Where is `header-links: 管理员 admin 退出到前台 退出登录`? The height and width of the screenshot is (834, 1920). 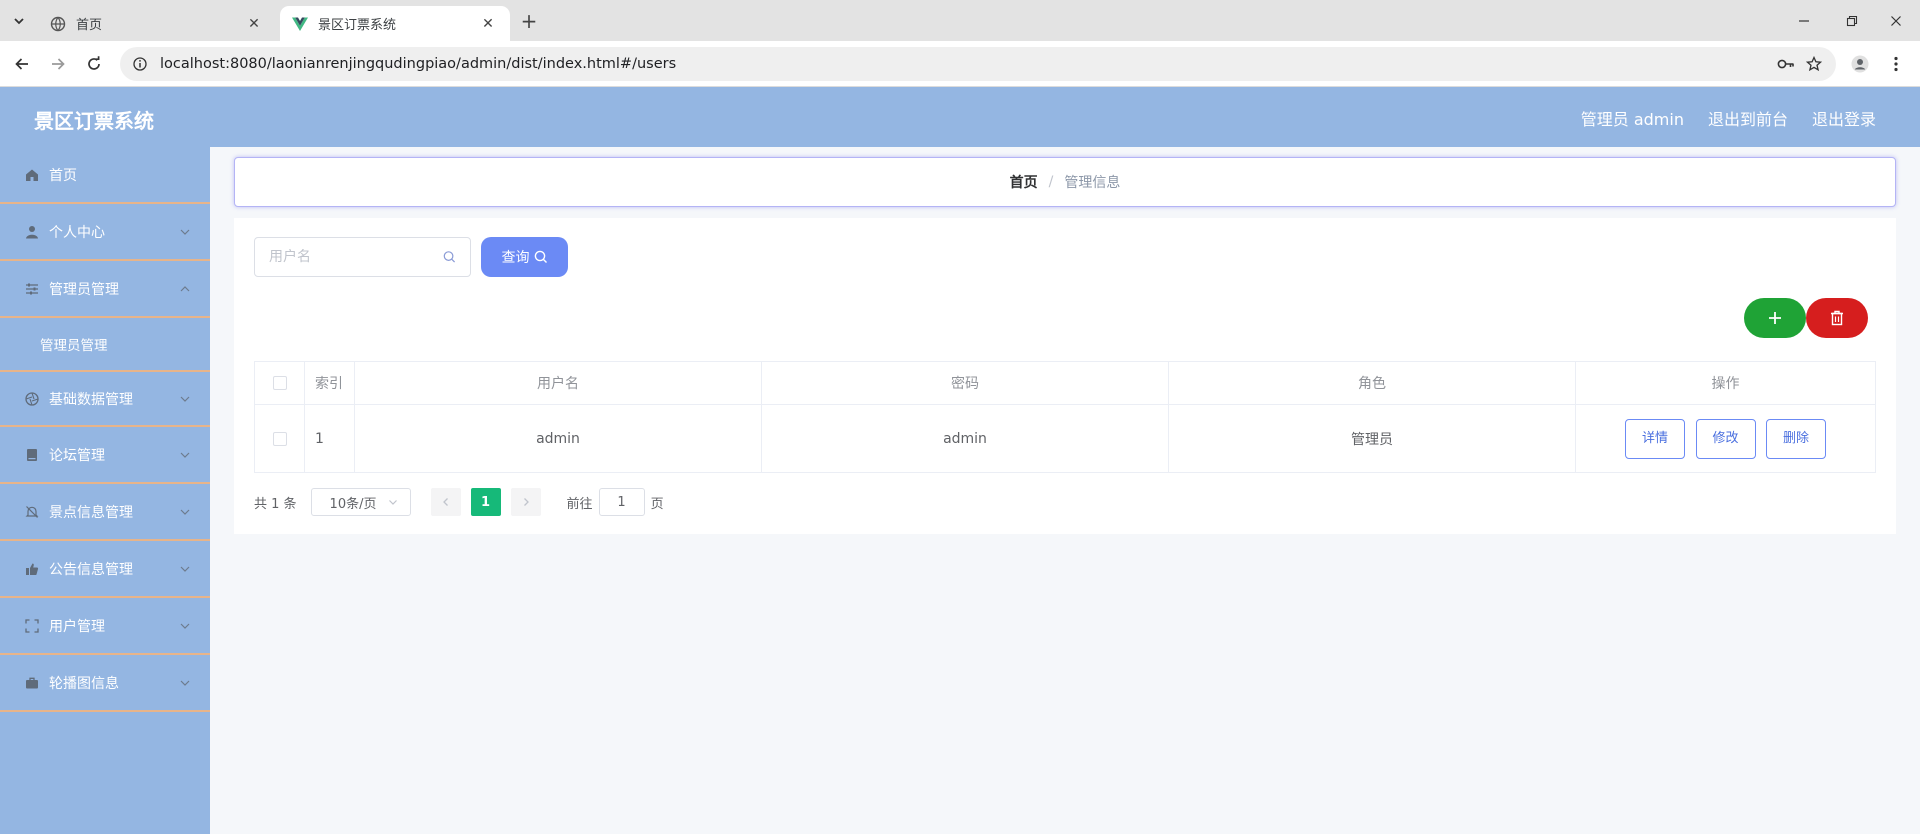 header-links: 管理员 admin 退出到前台 退出登录 is located at coordinates (1728, 118).